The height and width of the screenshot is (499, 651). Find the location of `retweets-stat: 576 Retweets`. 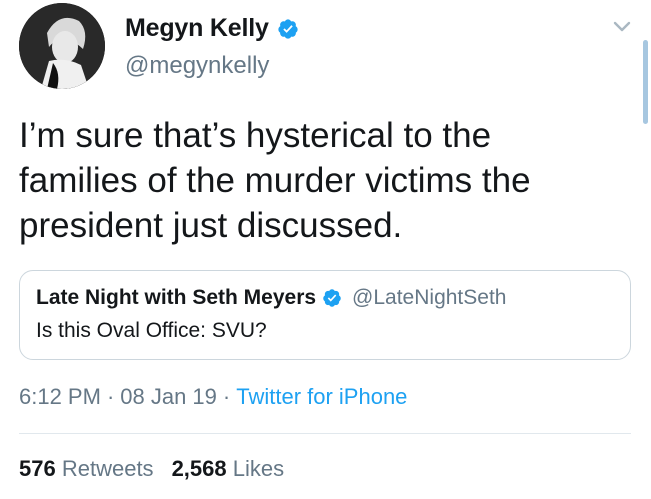

retweets-stat: 576 Retweets is located at coordinates (86, 468).